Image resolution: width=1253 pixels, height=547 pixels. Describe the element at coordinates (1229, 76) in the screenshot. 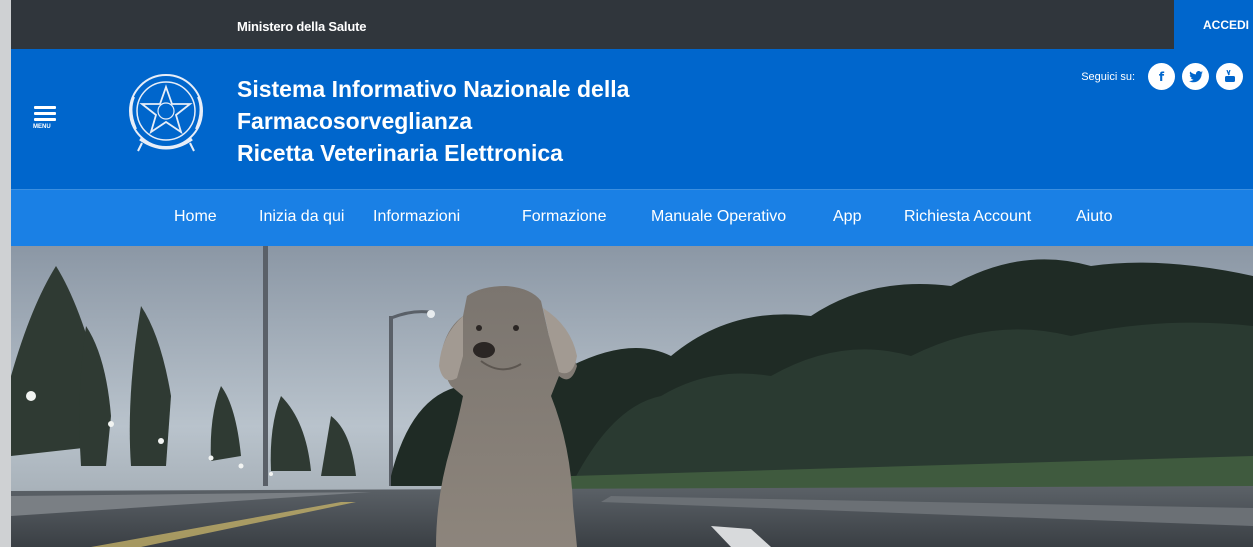

I see `youtube-icon` at that location.